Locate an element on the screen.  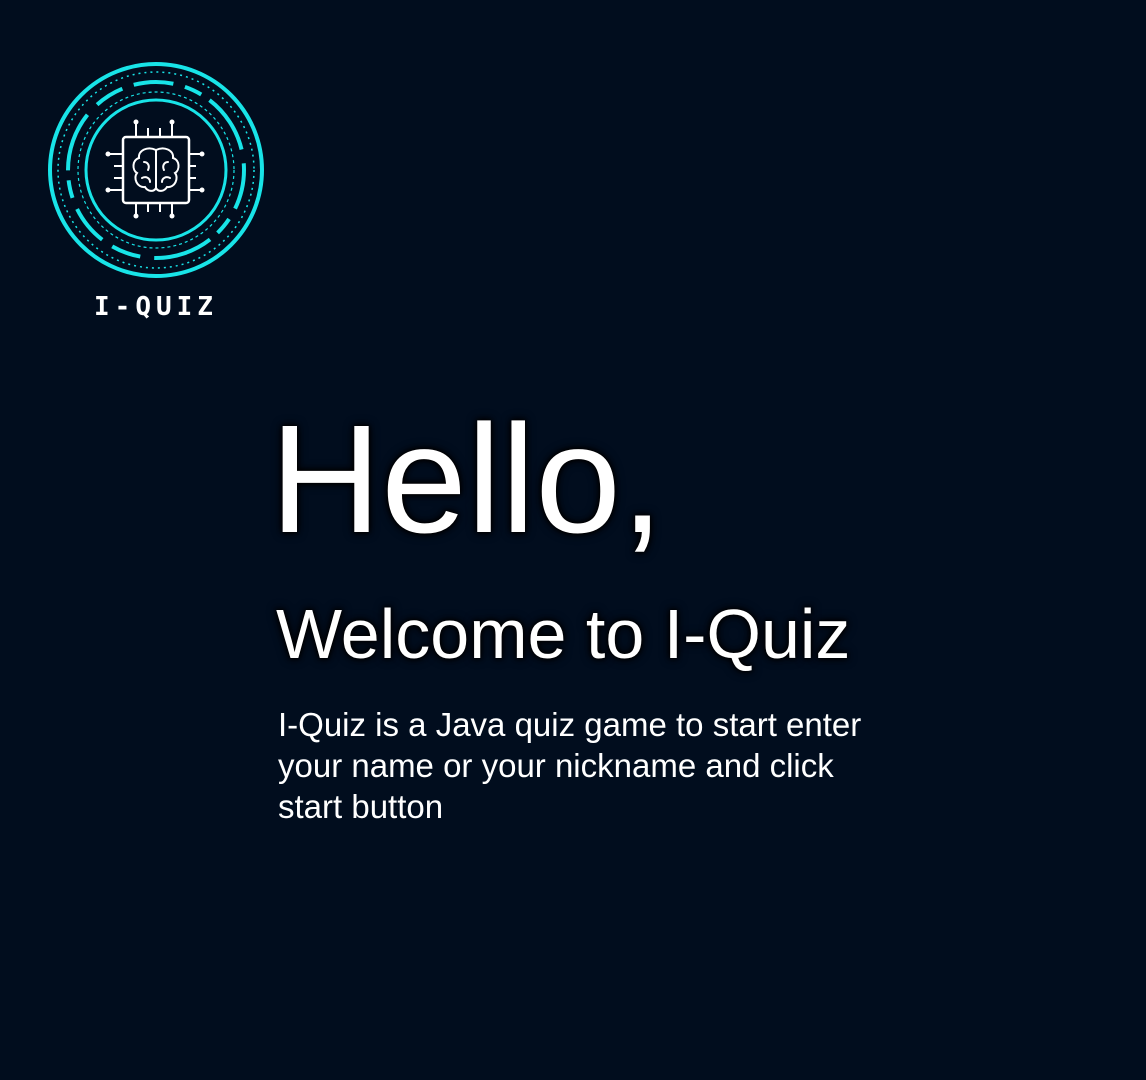
greeting-heading: Hello, is located at coordinates (467, 479).